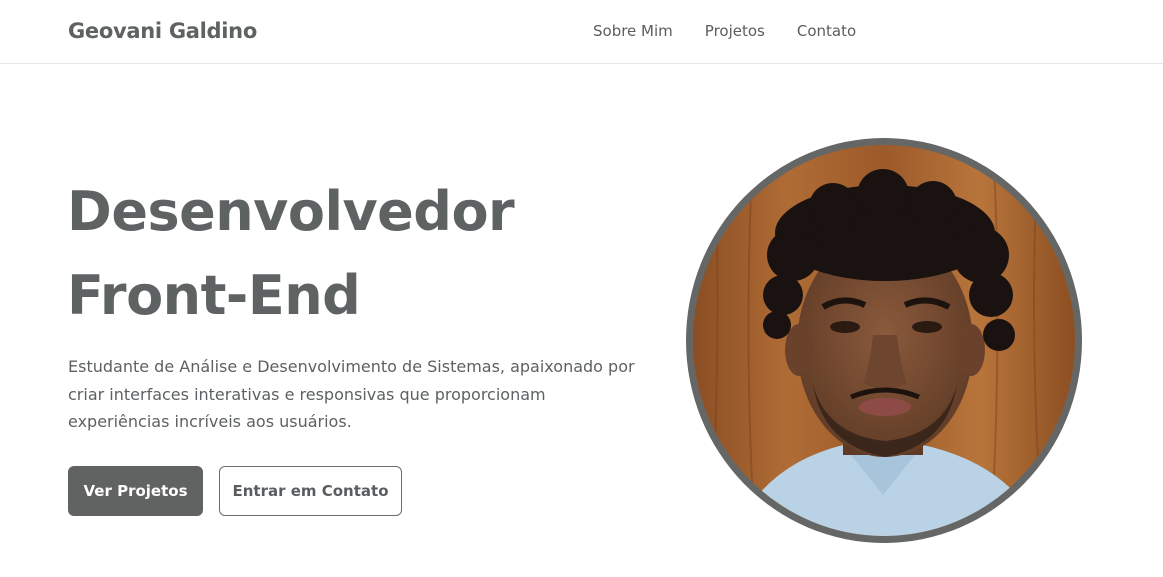  I want to click on main-nav: Sobre Mim Projetos Contato, so click(740, 31).